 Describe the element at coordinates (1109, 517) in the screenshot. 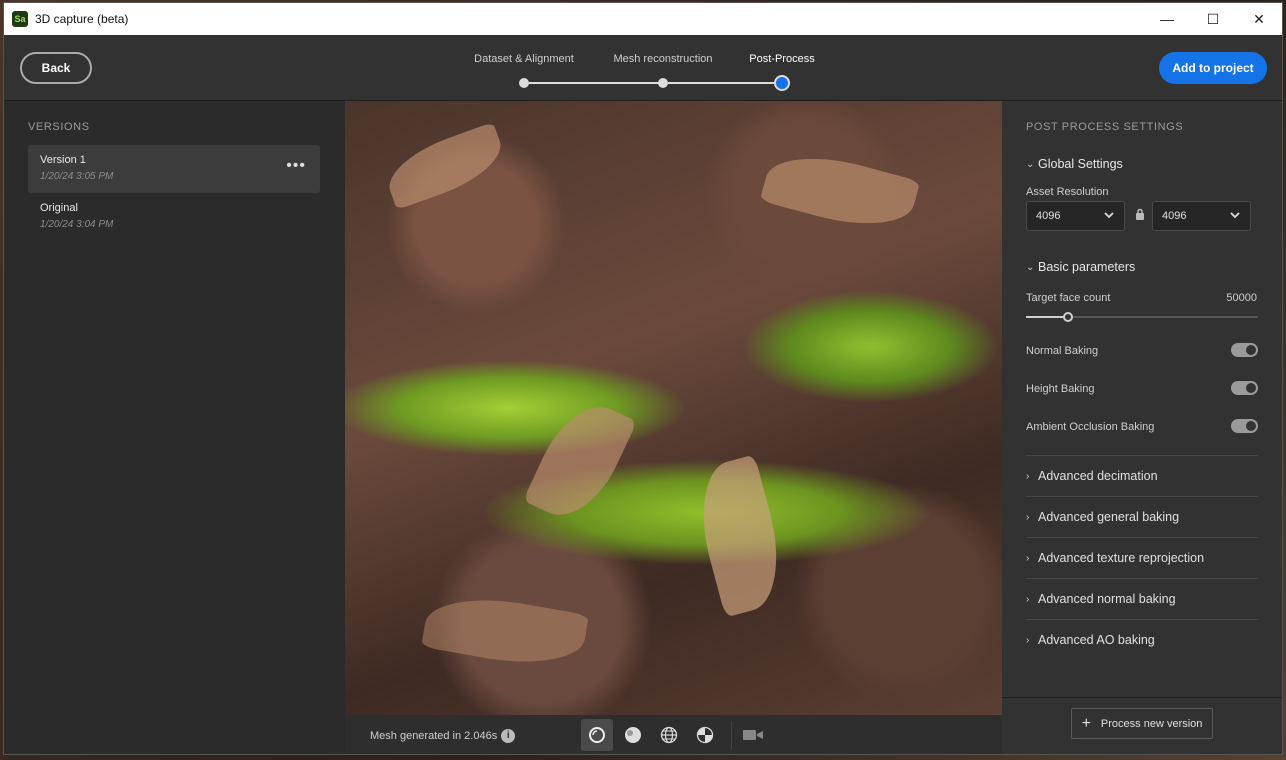

I see `advanced-item-label: Advanced general baking` at that location.